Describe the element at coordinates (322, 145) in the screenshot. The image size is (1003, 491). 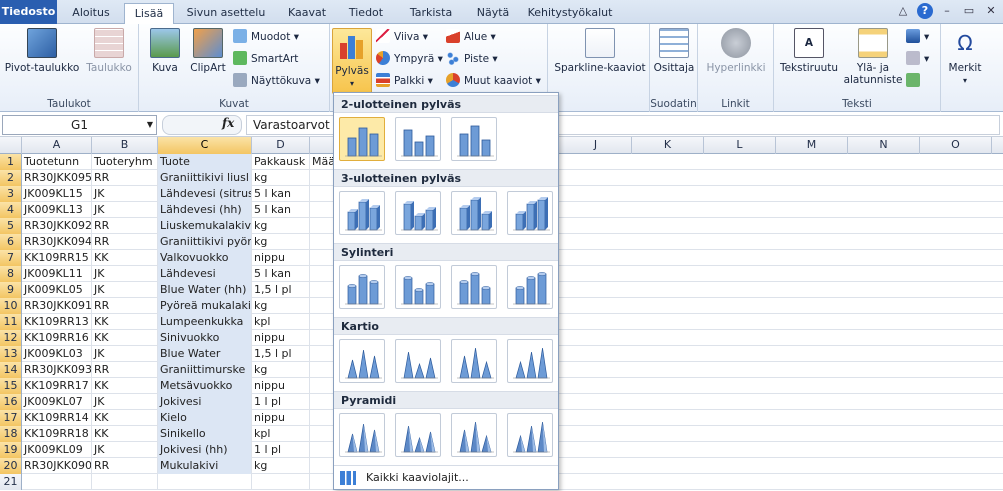
I see `col-header-e` at that location.